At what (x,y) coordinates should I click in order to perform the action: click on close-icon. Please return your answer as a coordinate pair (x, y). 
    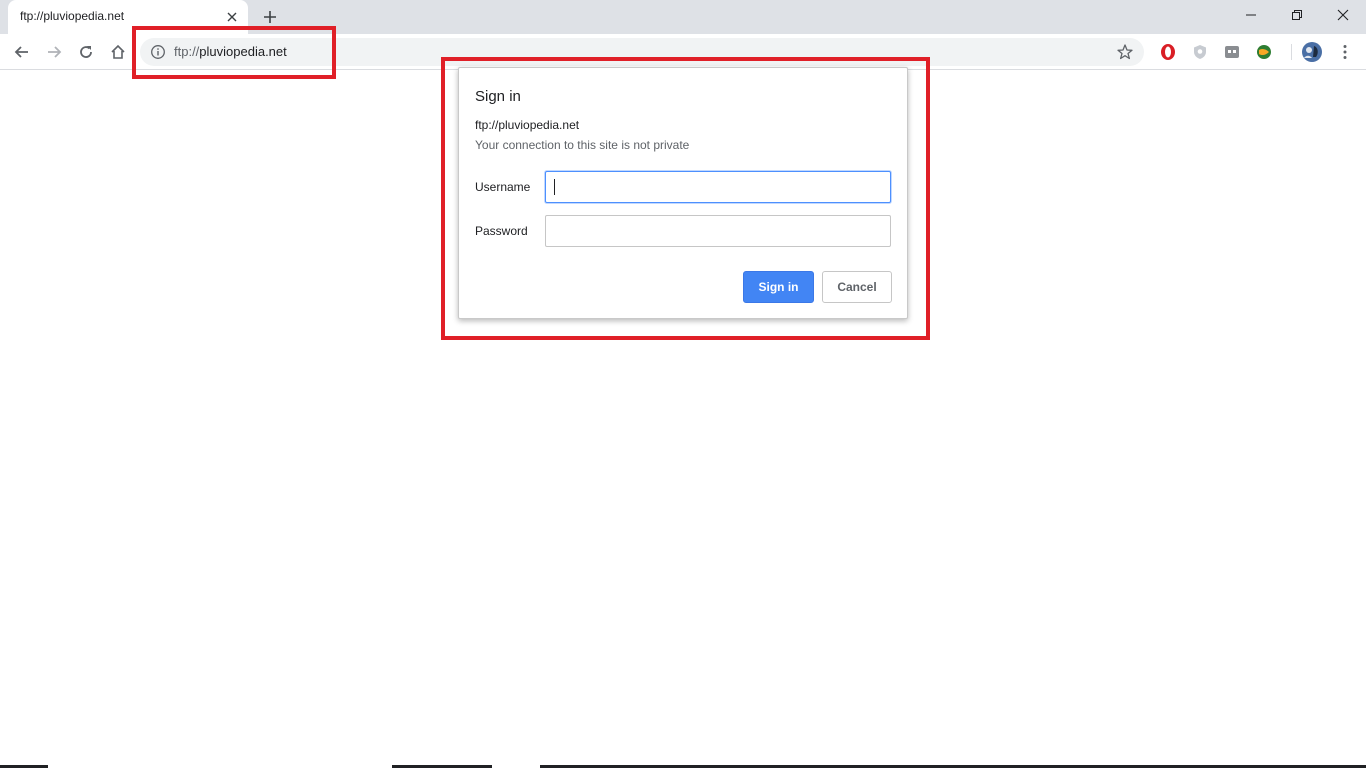
    Looking at the image, I should click on (232, 17).